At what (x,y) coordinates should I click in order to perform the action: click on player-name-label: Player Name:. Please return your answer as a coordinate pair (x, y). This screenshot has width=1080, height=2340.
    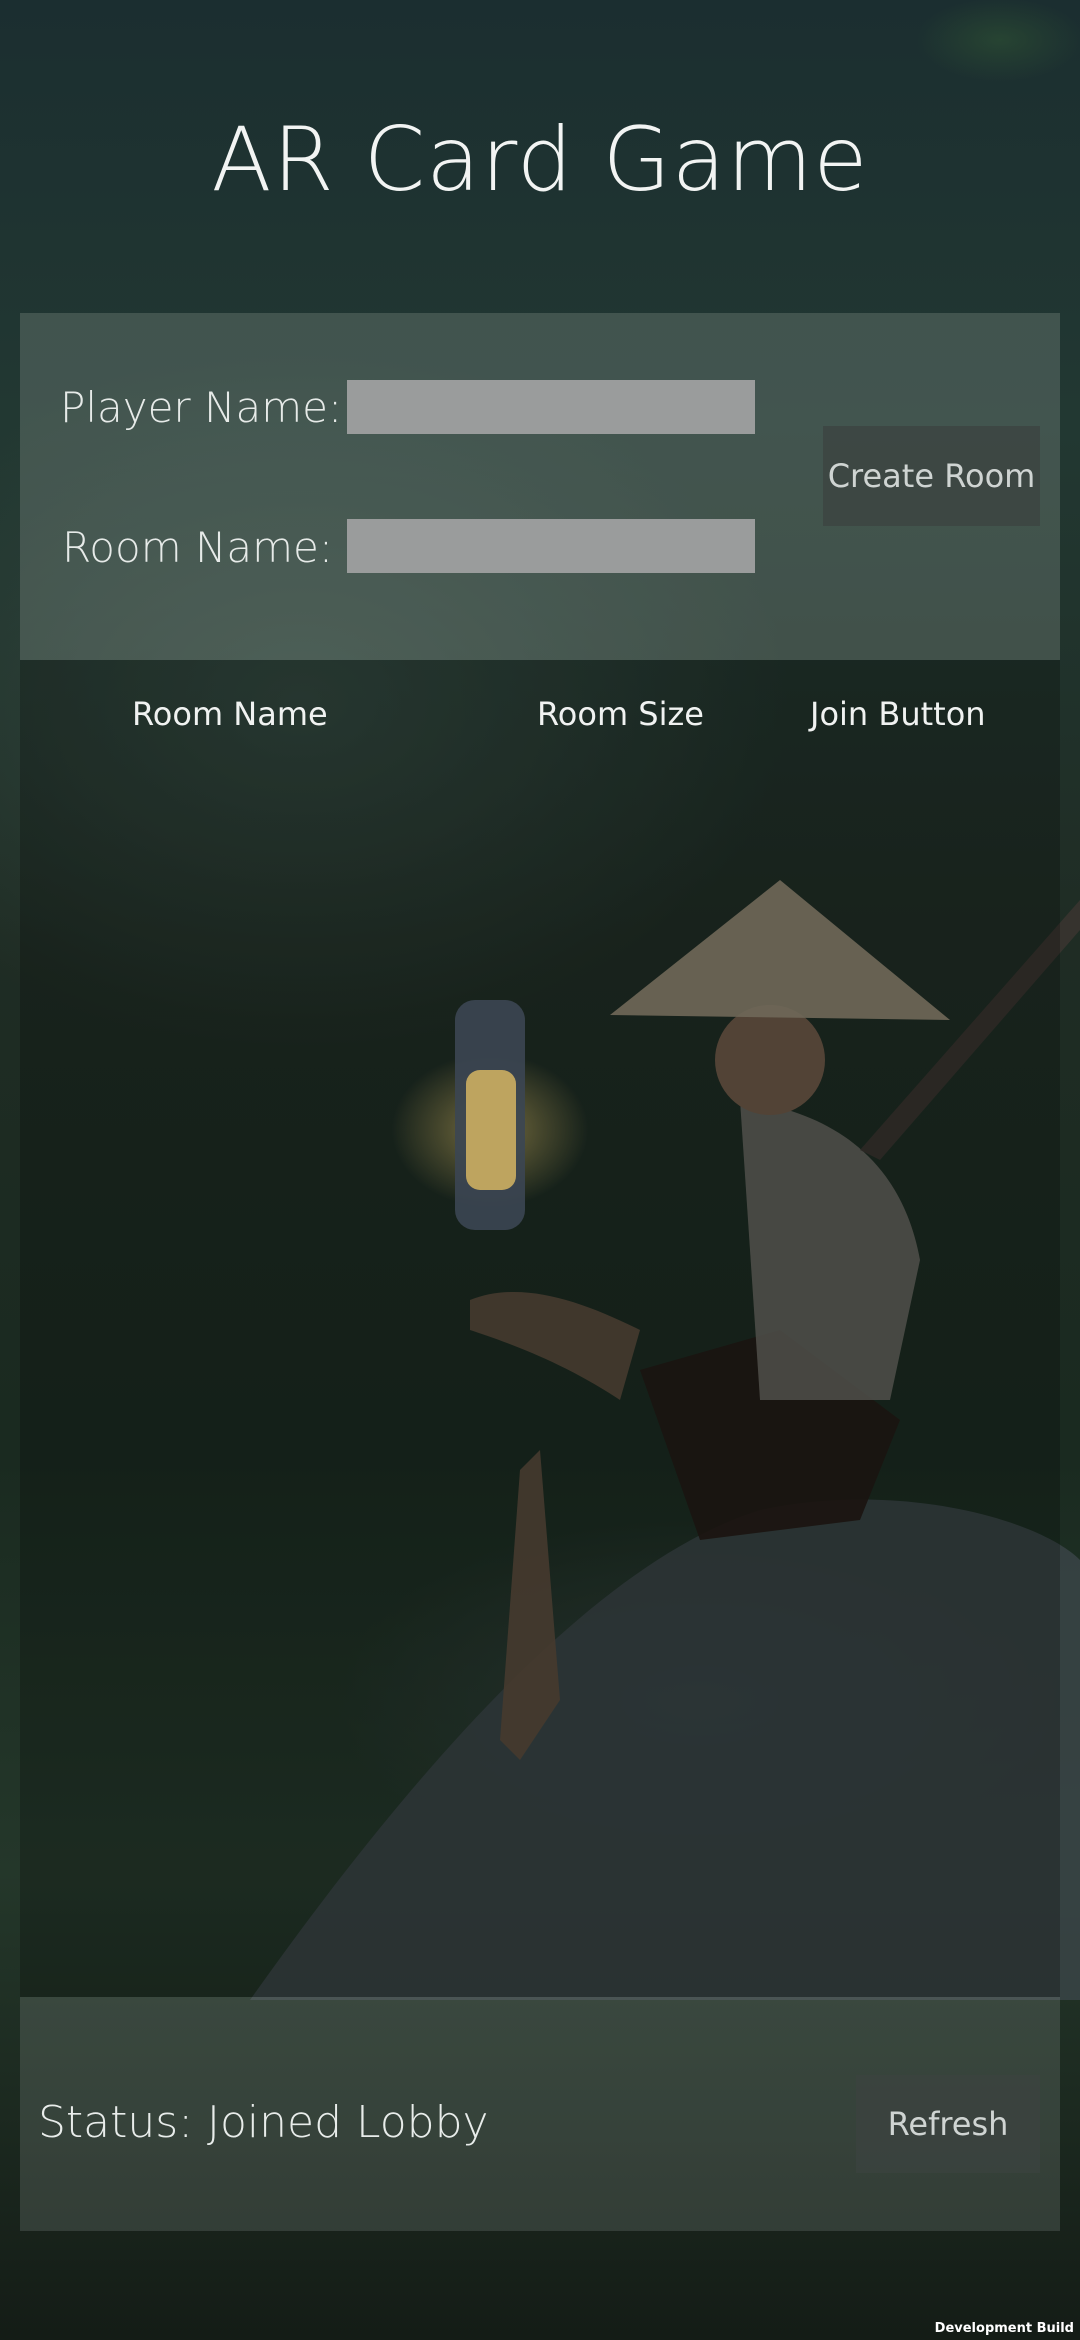
    Looking at the image, I should click on (201, 407).